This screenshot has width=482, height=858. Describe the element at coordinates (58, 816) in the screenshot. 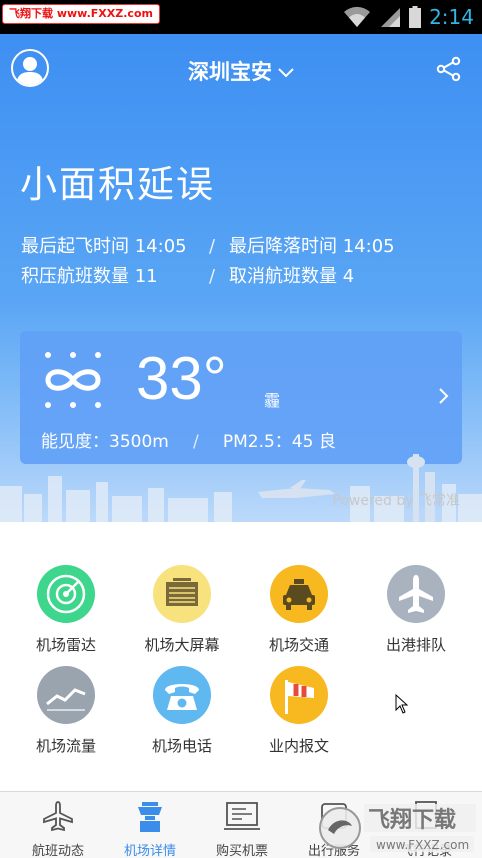

I see `plane-tab-icon` at that location.